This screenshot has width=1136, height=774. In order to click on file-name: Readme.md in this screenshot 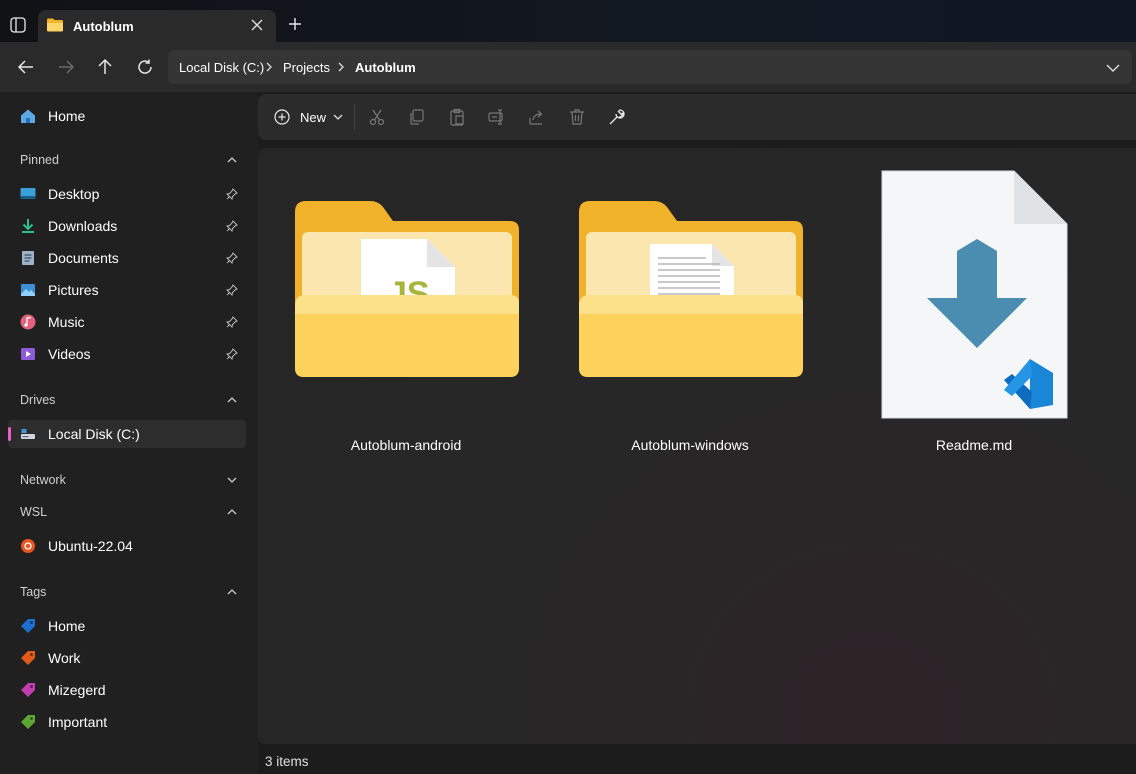, I will do `click(974, 445)`.